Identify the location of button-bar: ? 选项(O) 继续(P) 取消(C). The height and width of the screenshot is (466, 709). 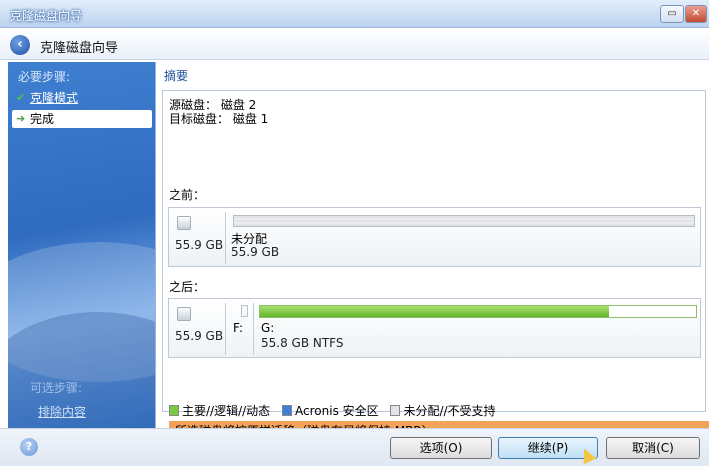
(354, 447).